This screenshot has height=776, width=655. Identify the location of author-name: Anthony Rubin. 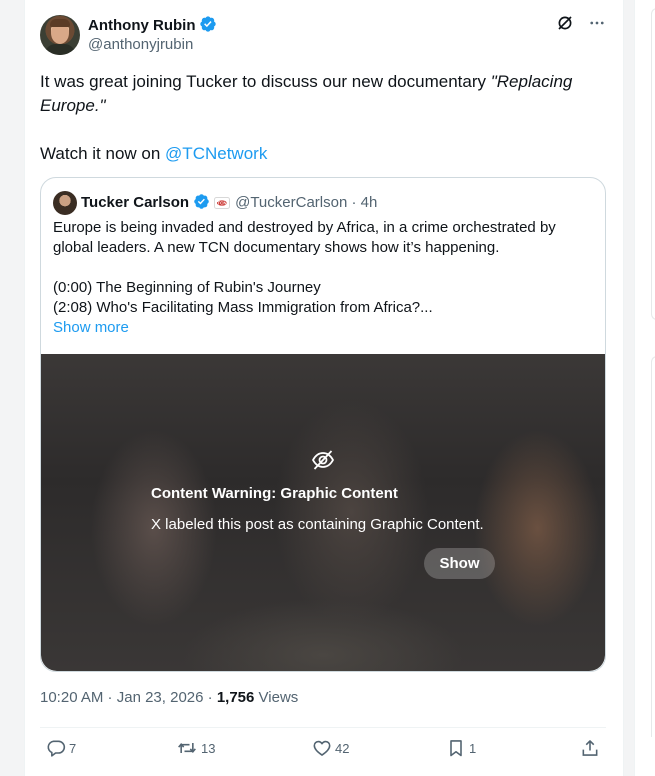
(152, 26).